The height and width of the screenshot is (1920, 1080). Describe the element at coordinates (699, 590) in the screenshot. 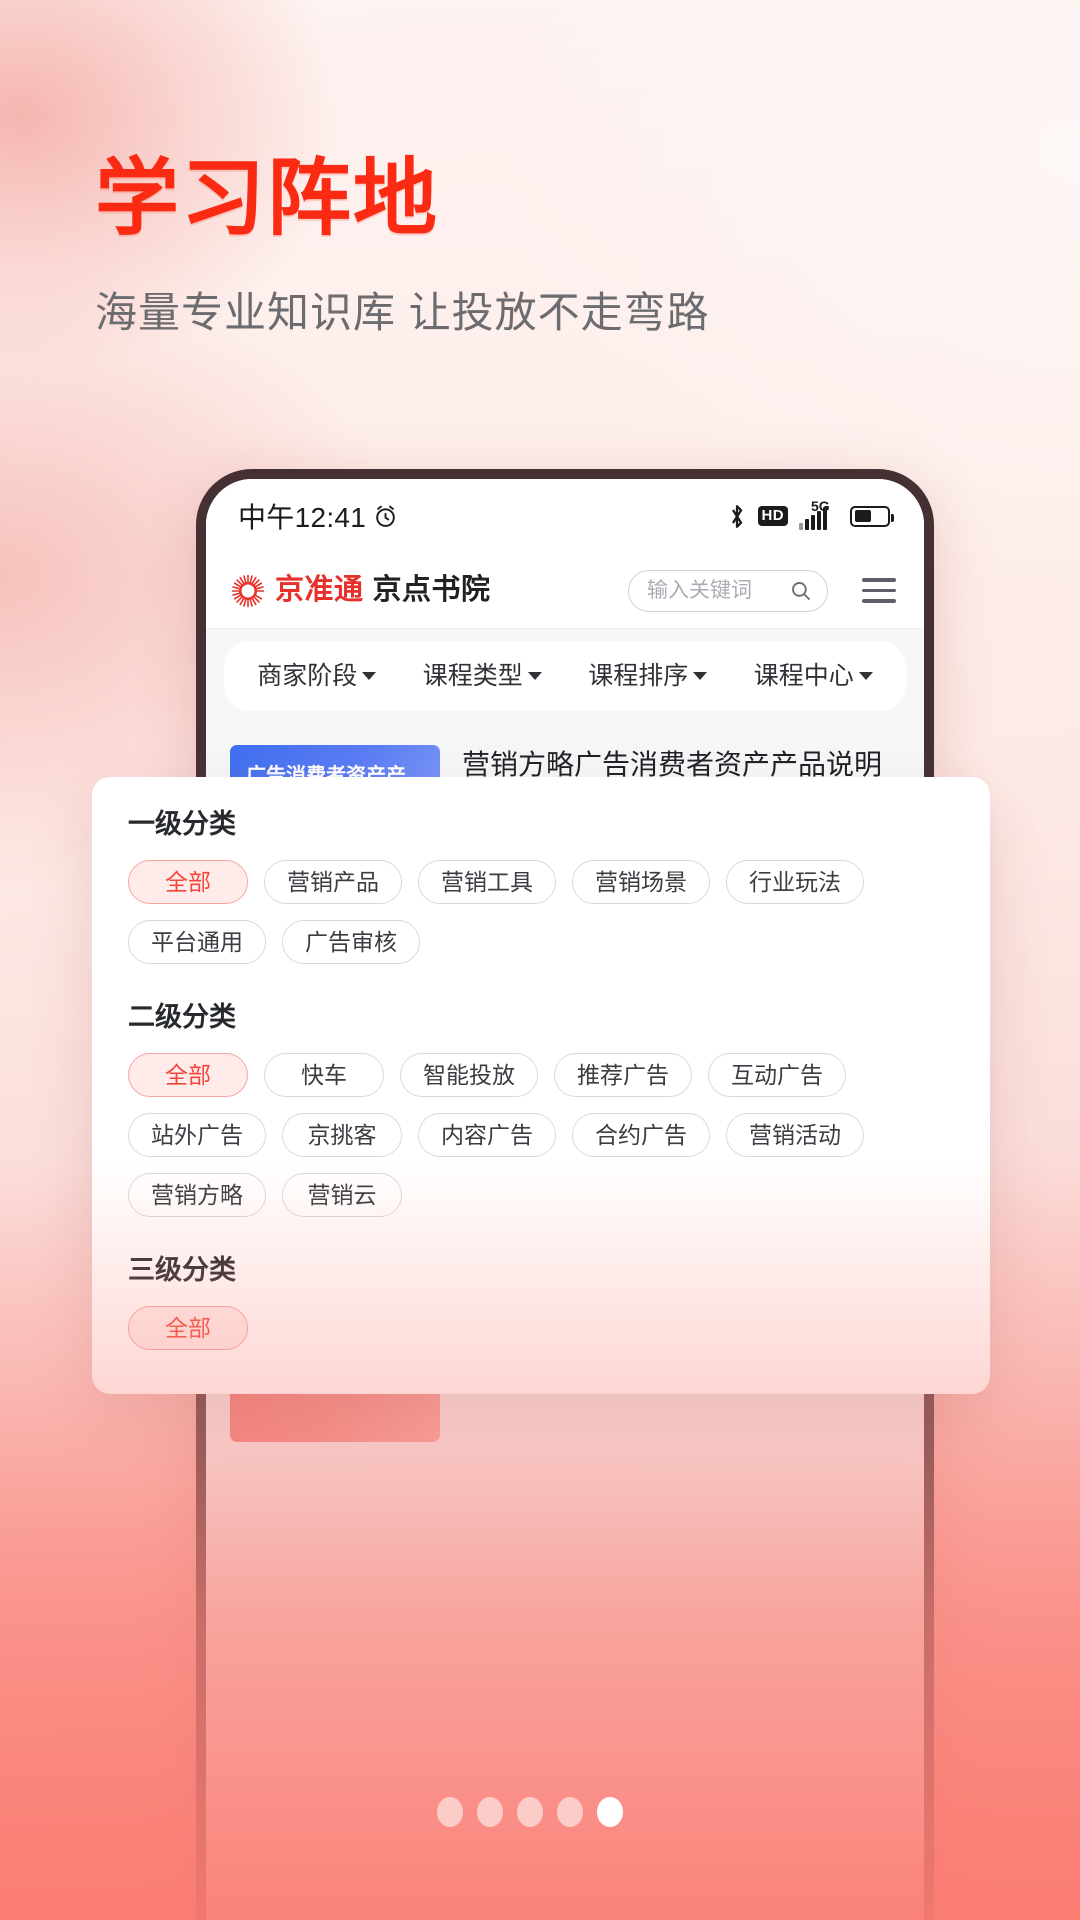

I see `search-placeholder: 输入关键词` at that location.